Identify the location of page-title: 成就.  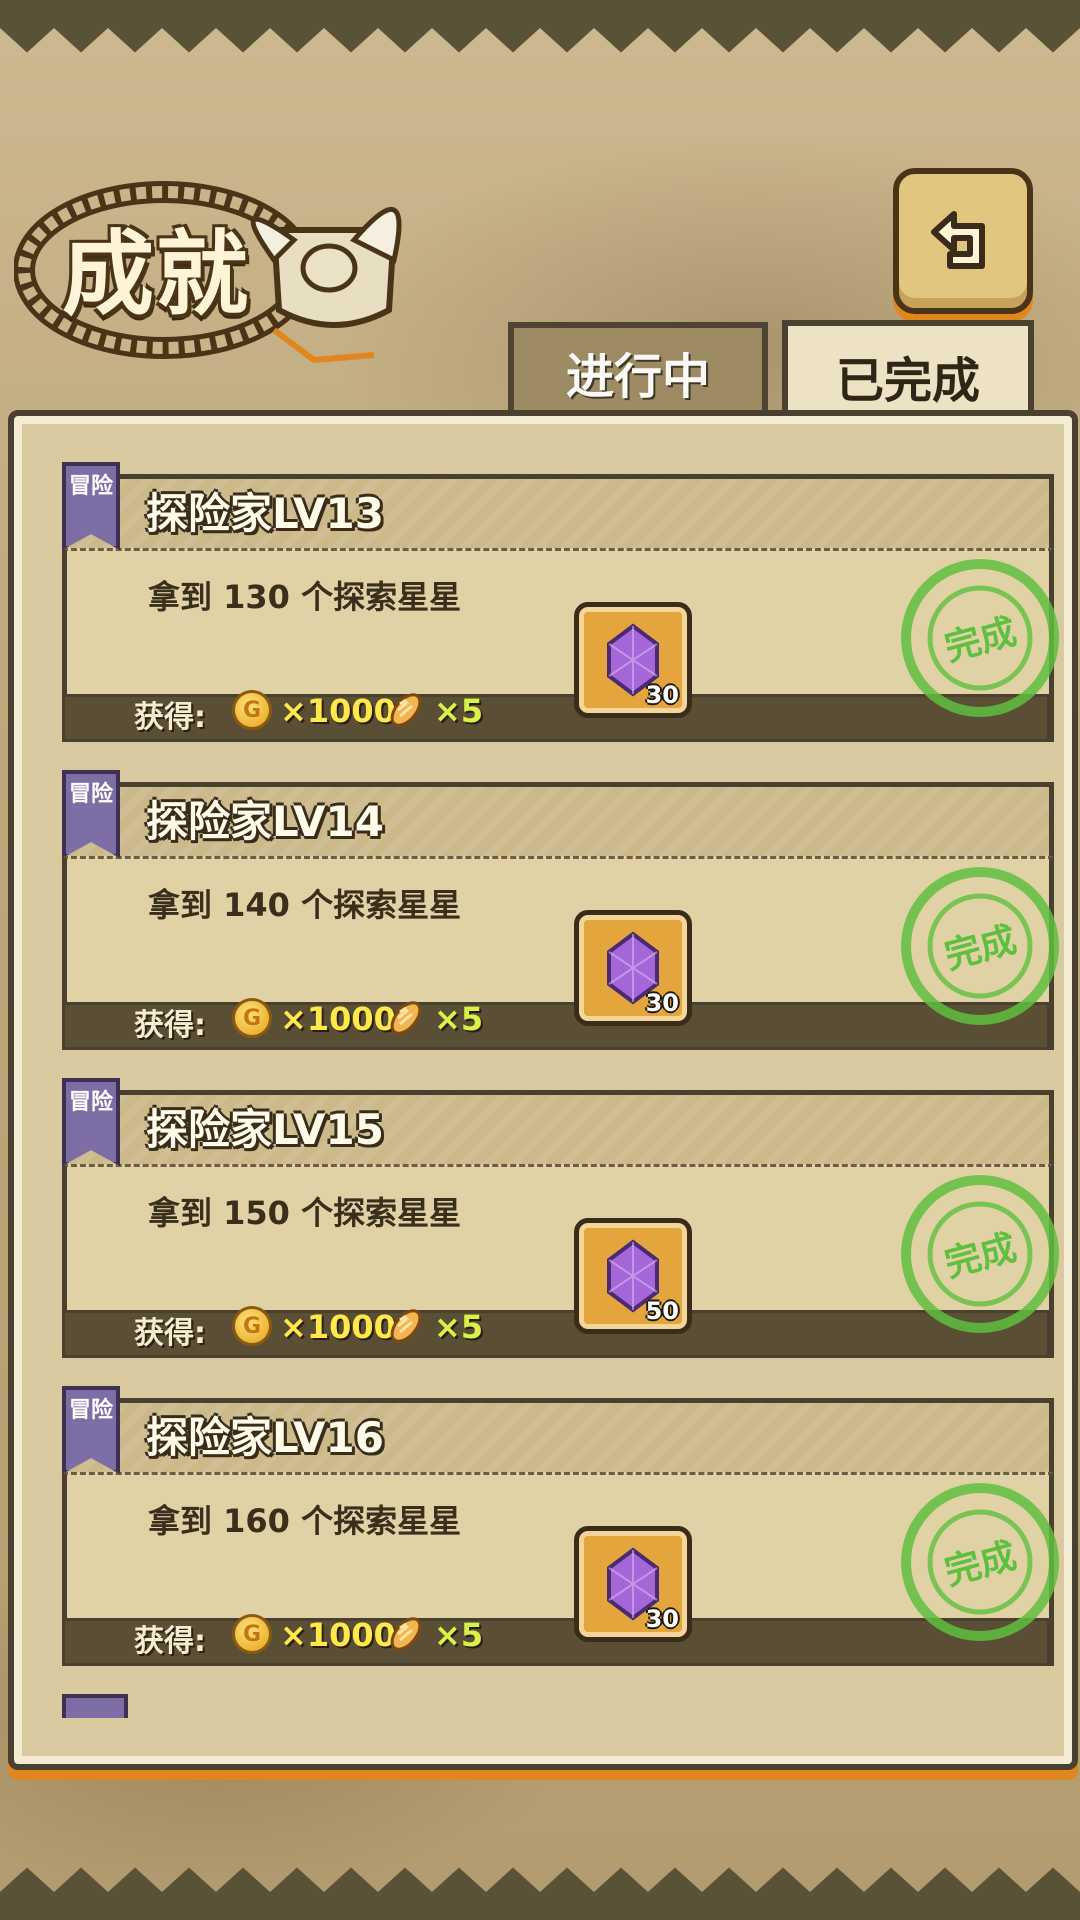
(156, 274).